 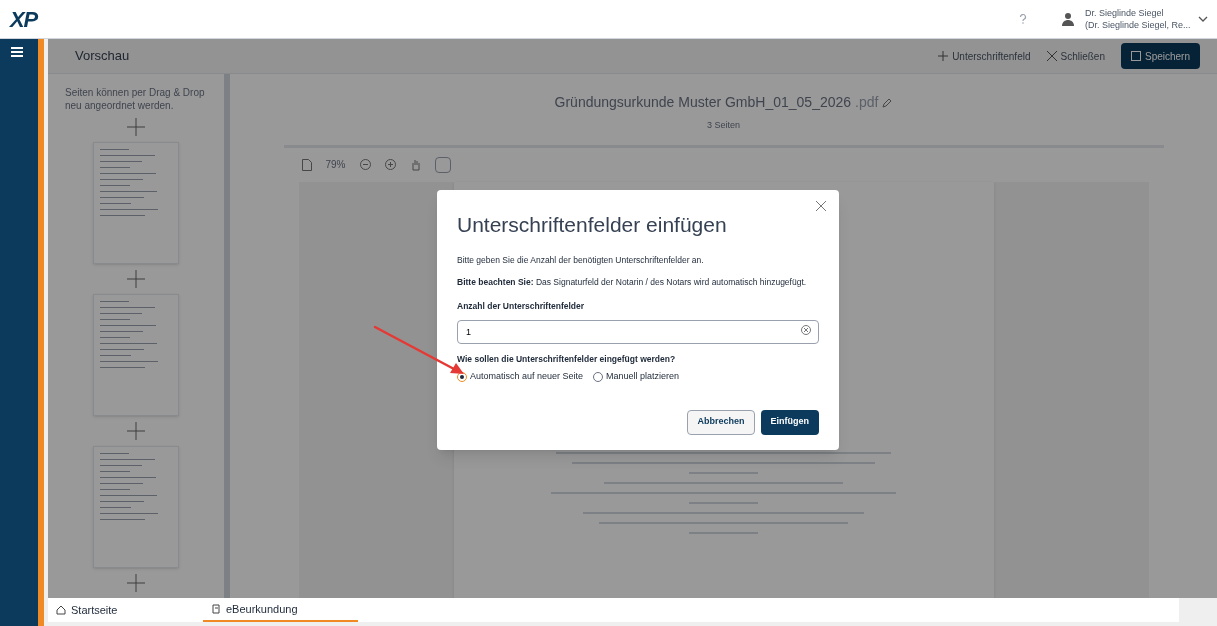 What do you see at coordinates (806, 330) in the screenshot?
I see `clear-icon` at bounding box center [806, 330].